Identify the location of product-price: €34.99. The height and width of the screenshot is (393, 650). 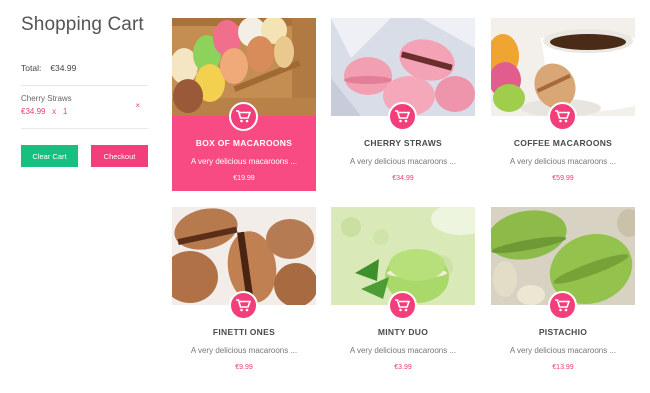
(403, 178).